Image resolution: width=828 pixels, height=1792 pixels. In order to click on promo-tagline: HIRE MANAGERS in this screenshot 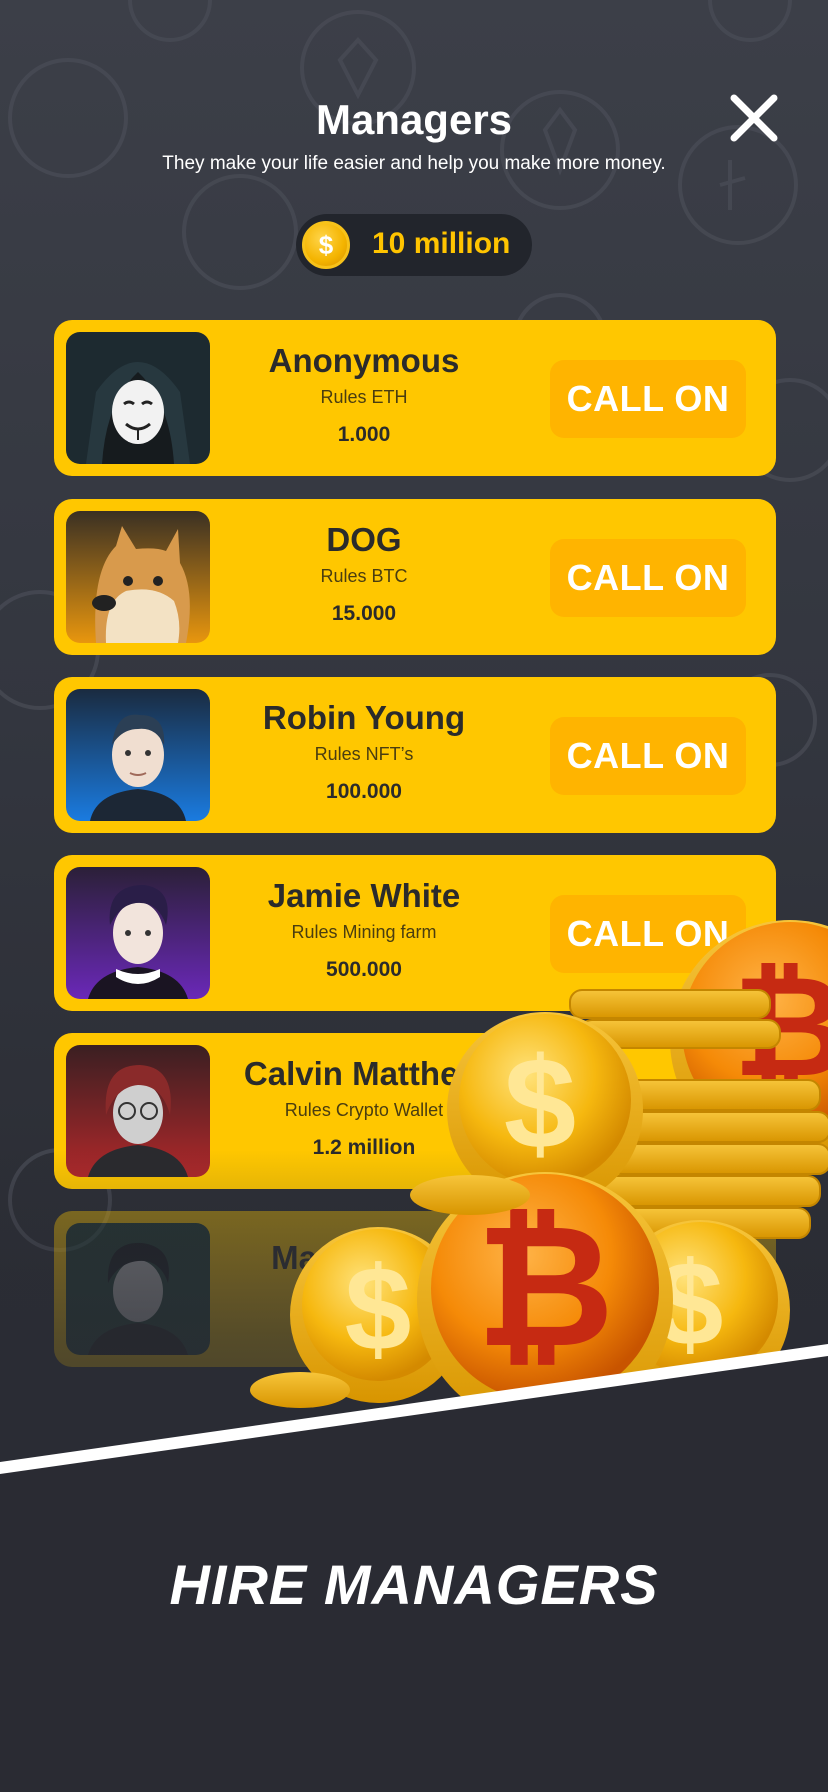, I will do `click(414, 1584)`.